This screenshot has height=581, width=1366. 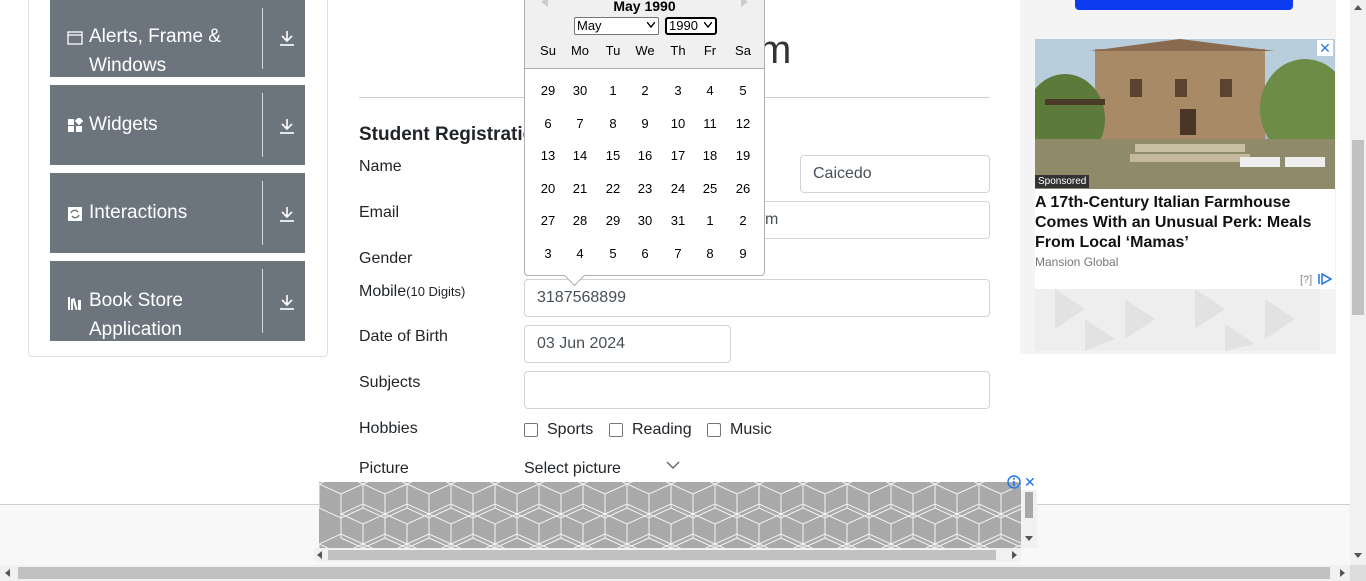 What do you see at coordinates (1358, 7) in the screenshot?
I see `scroll-up-icon` at bounding box center [1358, 7].